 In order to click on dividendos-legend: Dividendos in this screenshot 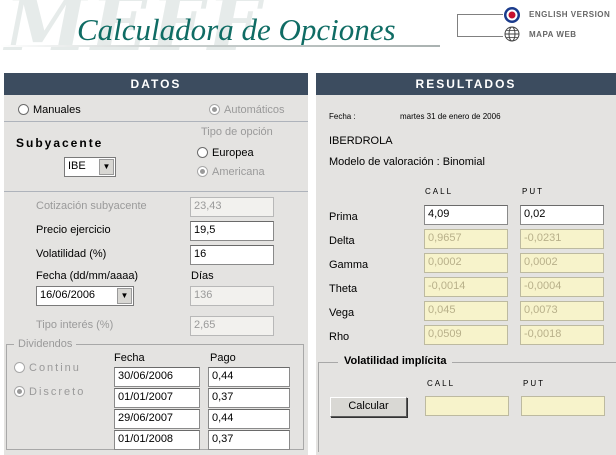, I will do `click(45, 344)`.